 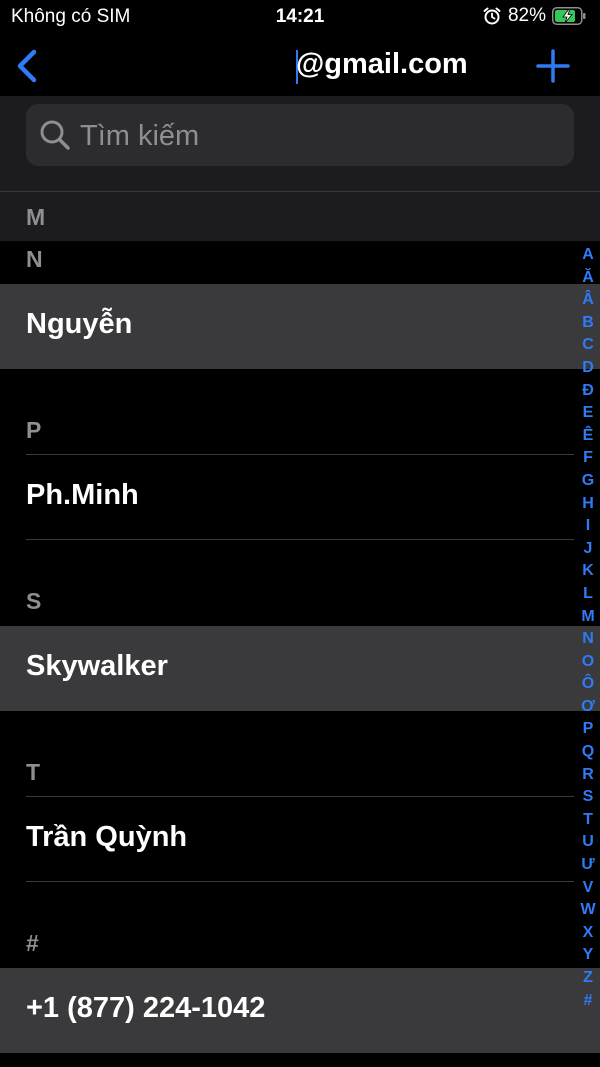 I want to click on index-letter: Ư, so click(x=588, y=865).